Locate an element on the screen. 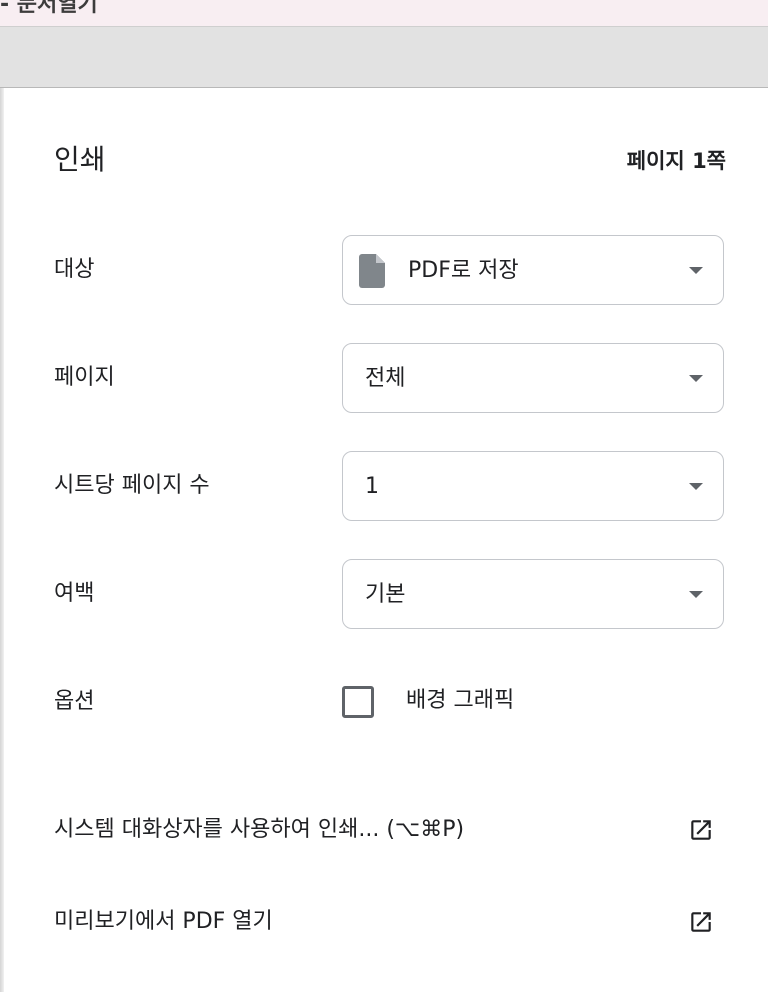  margins-select: 기본 is located at coordinates (533, 594).